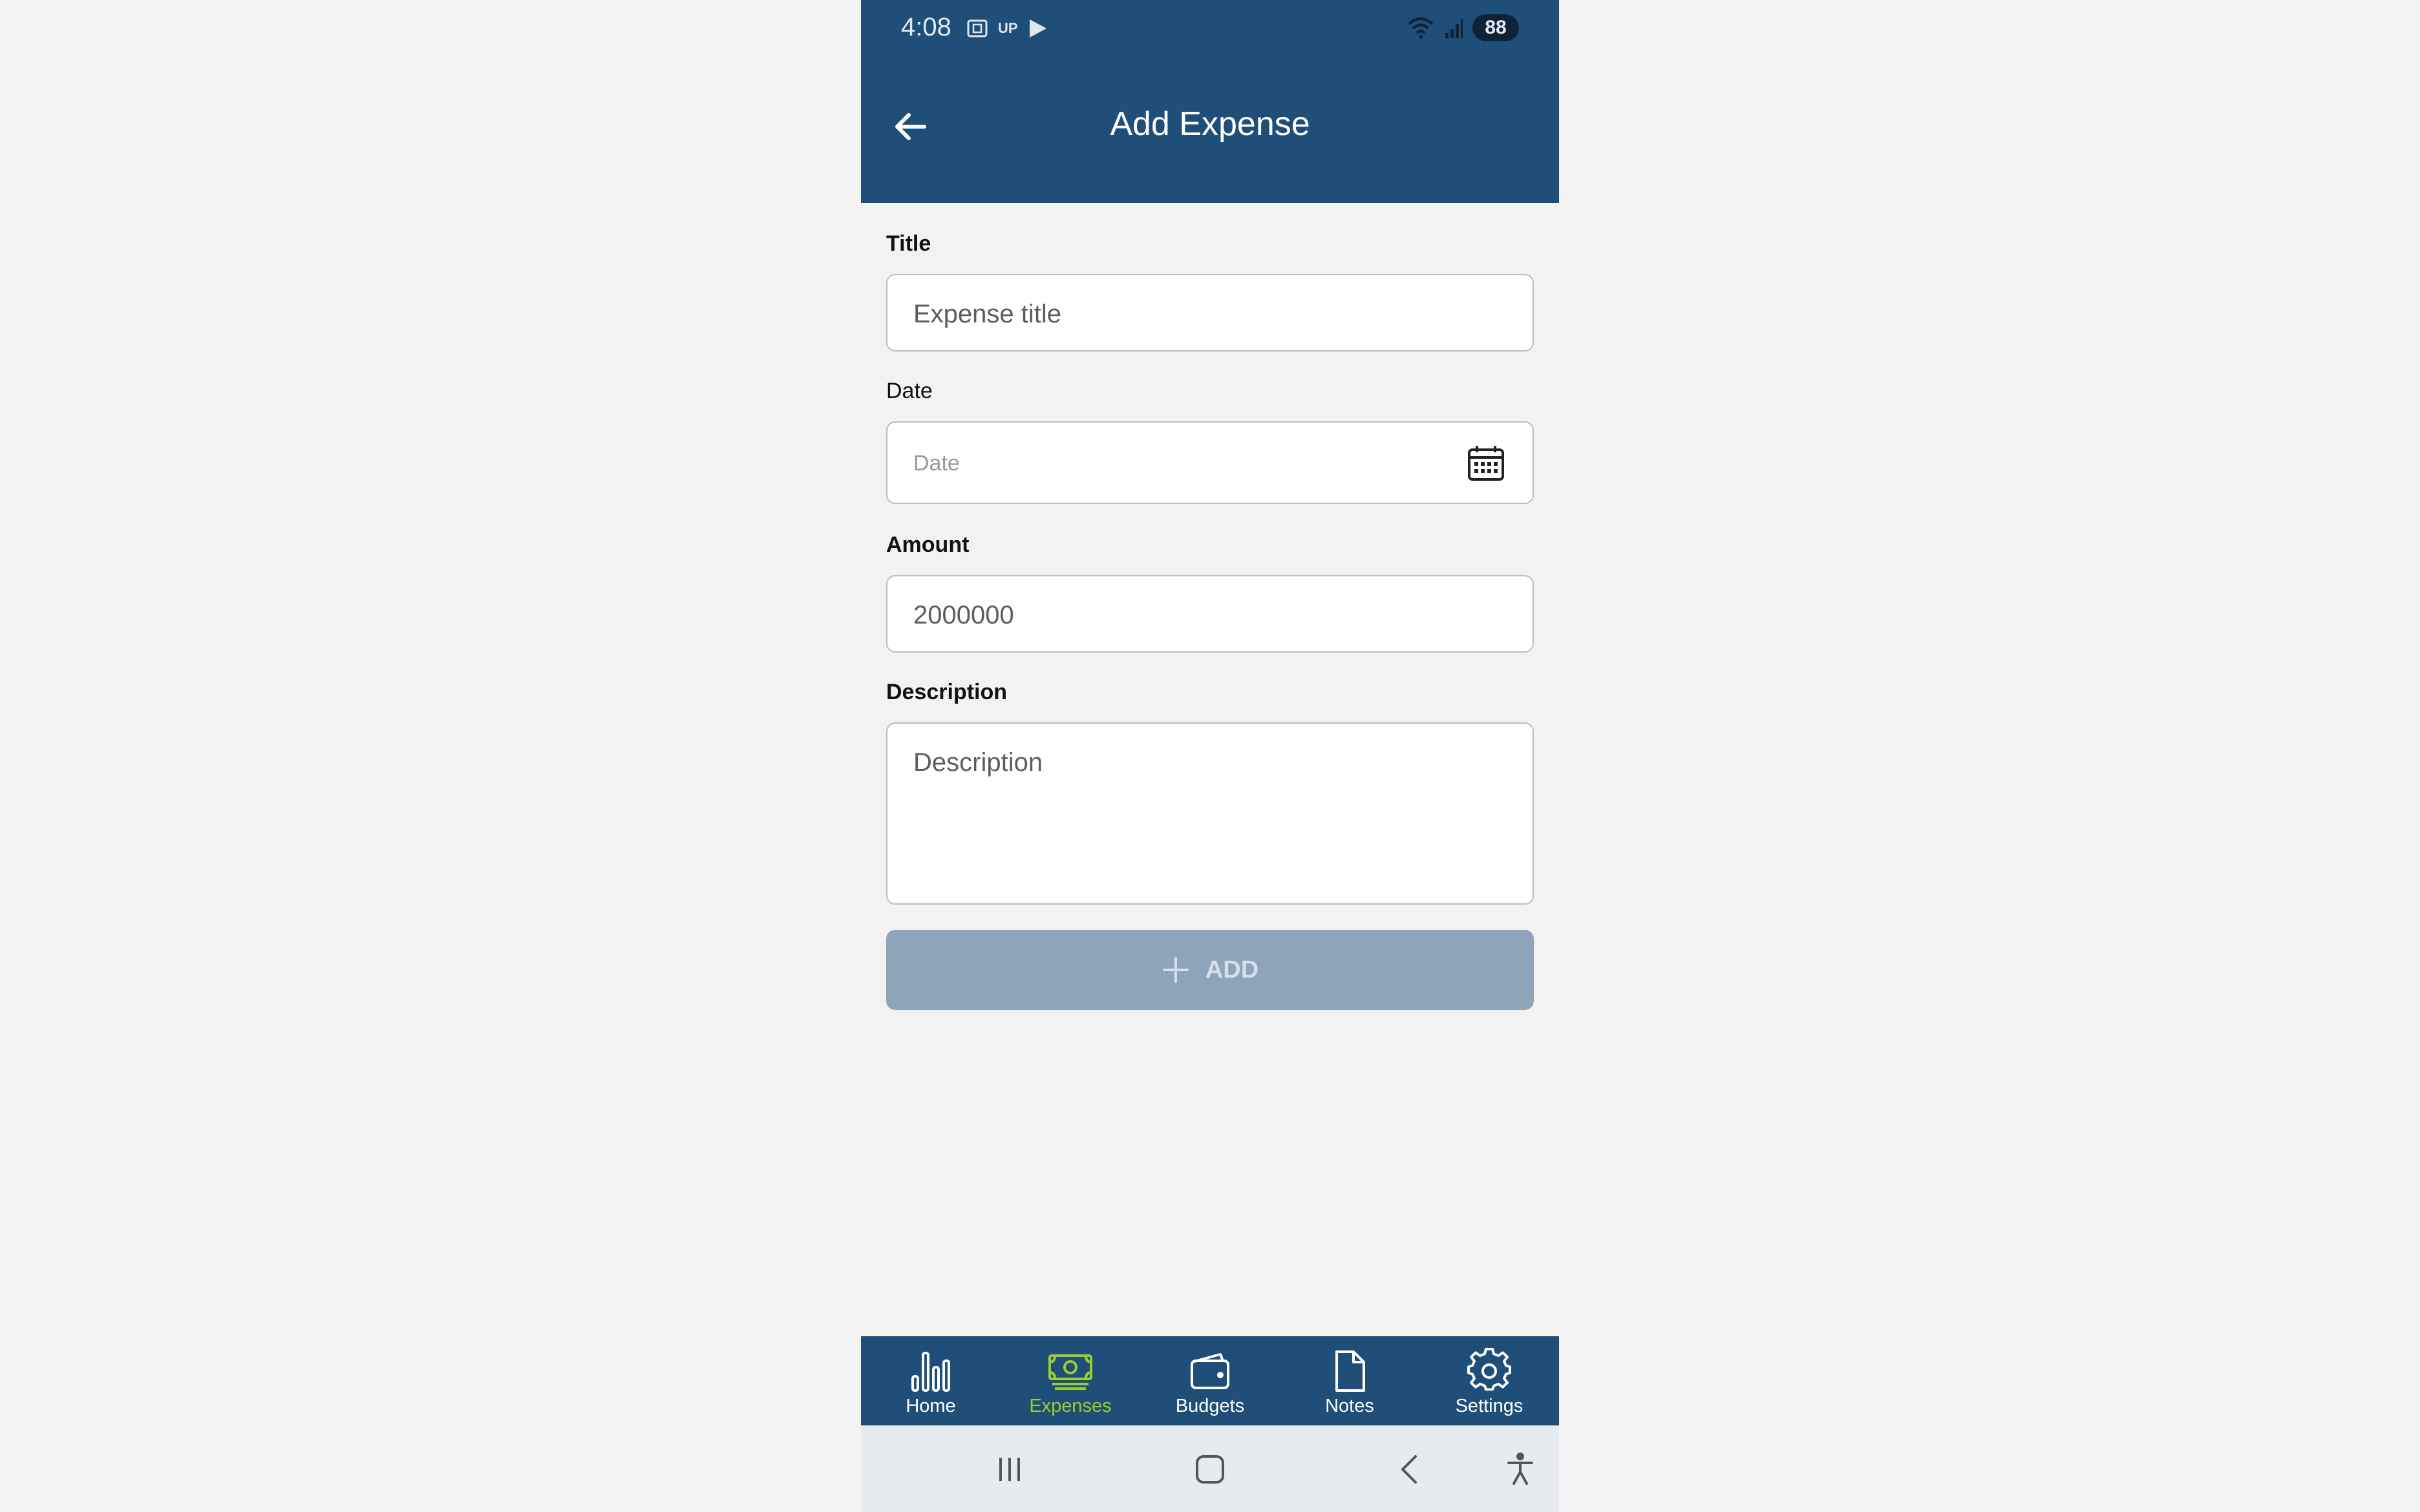 The width and height of the screenshot is (2420, 1512). What do you see at coordinates (931, 1406) in the screenshot?
I see `nav-label-home: Home` at bounding box center [931, 1406].